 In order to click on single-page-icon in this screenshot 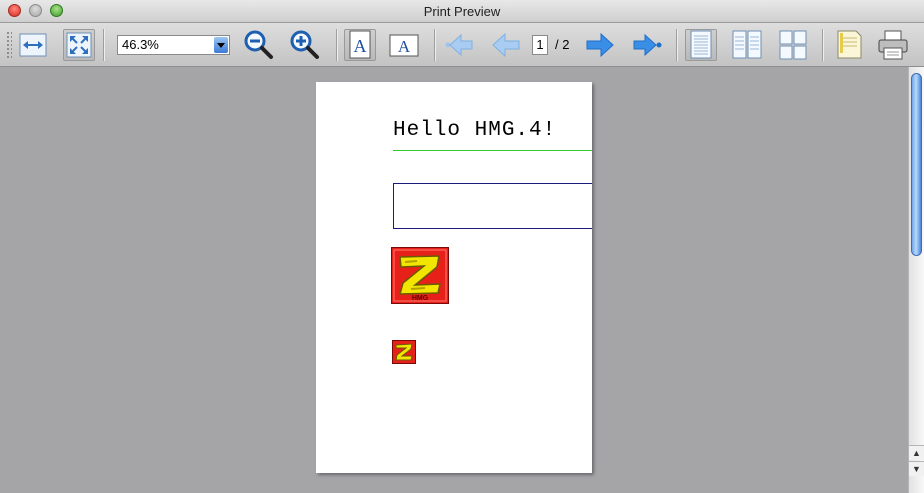, I will do `click(701, 44)`.